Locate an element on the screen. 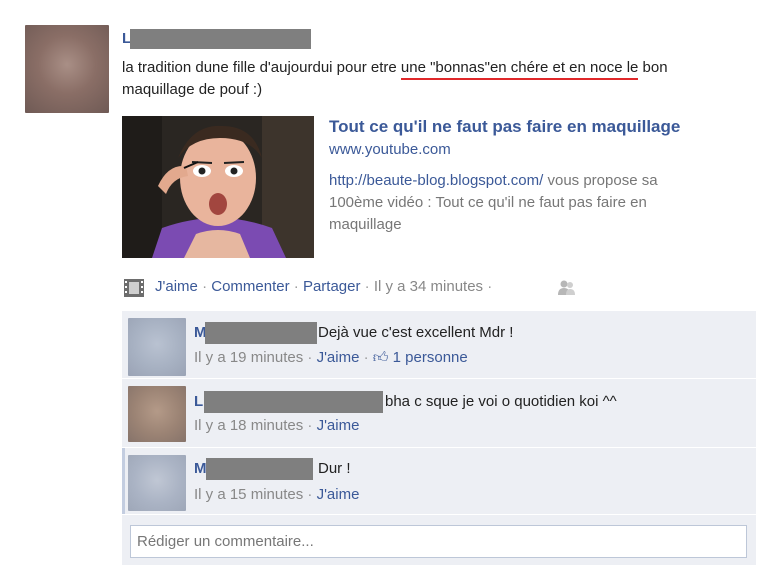  comment-time: Il y a 19 minutes is located at coordinates (248, 357).